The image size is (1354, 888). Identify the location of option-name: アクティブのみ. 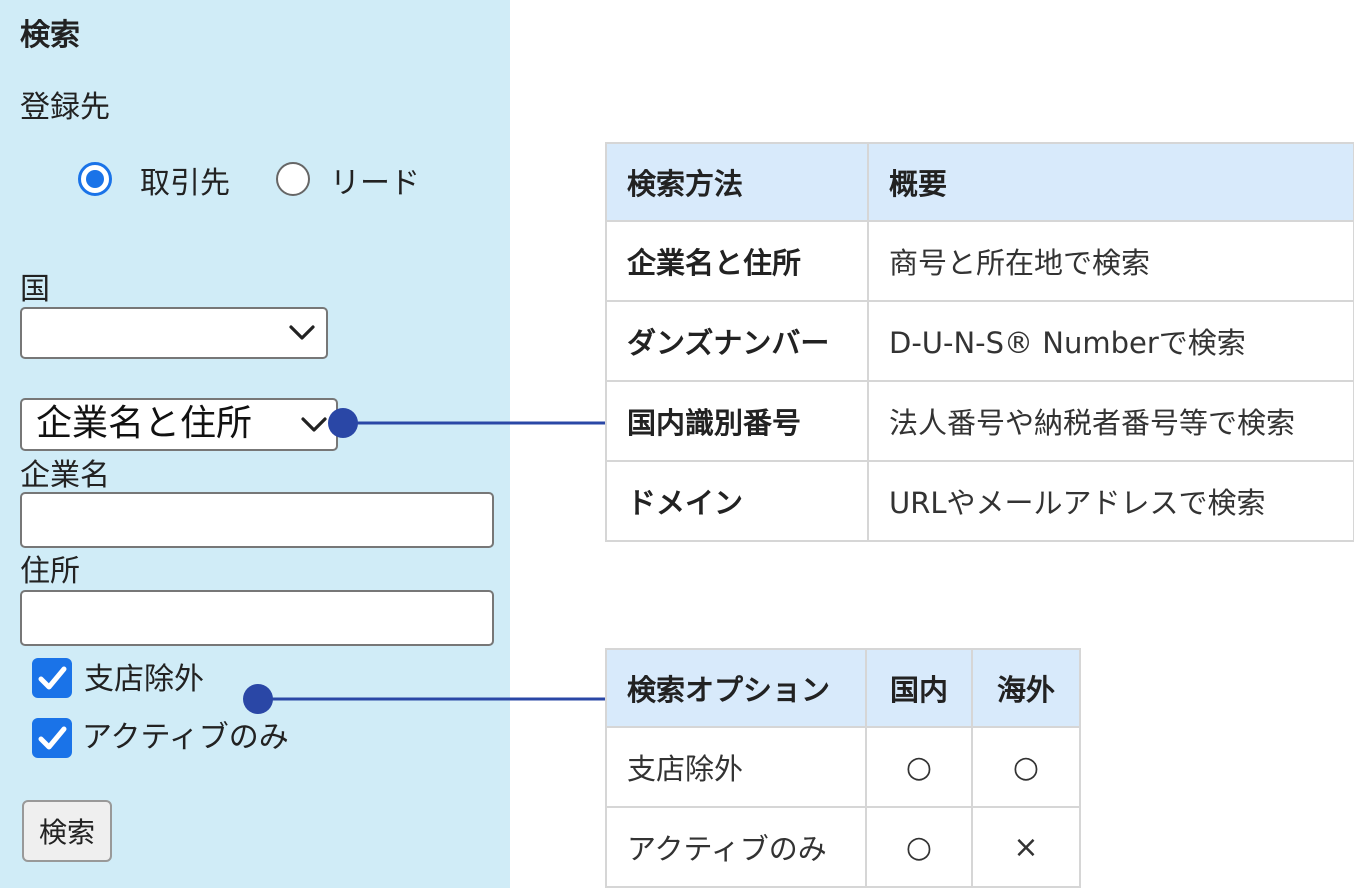
(736, 847).